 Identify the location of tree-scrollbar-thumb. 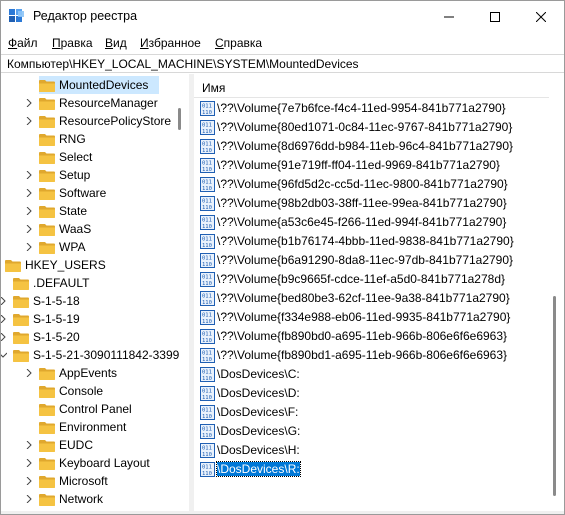
(179, 119).